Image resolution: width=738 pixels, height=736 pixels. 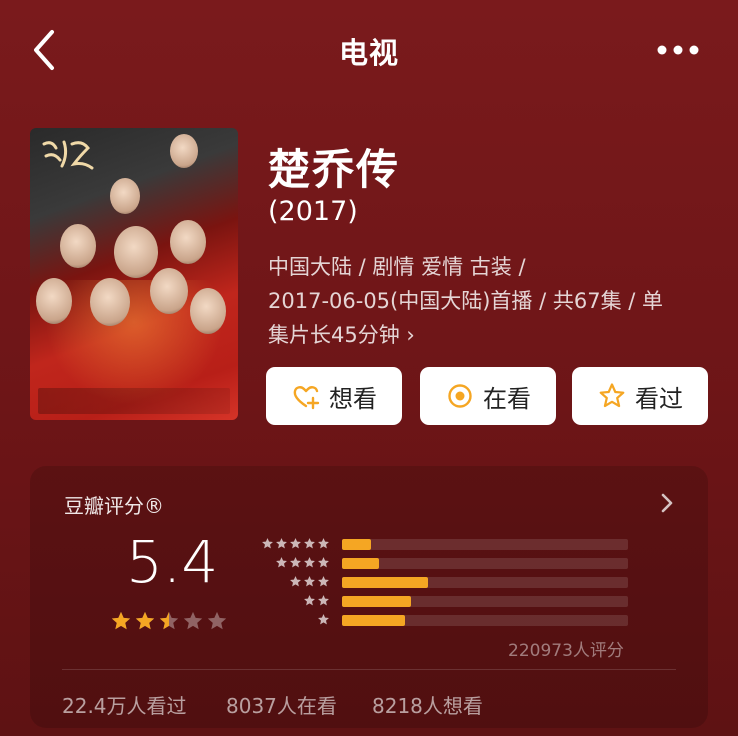 I want to click on more-button, so click(x=678, y=50).